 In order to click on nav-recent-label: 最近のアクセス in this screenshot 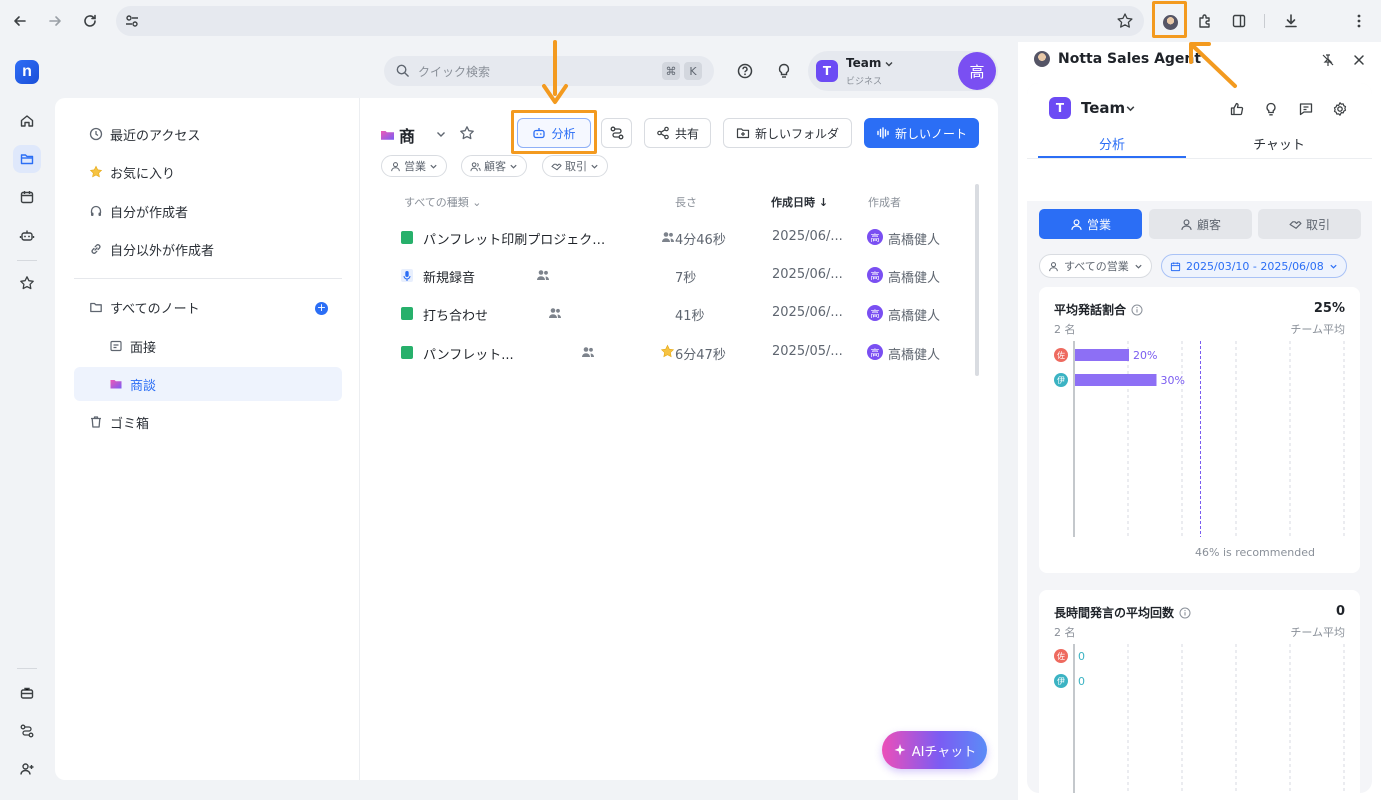, I will do `click(155, 136)`.